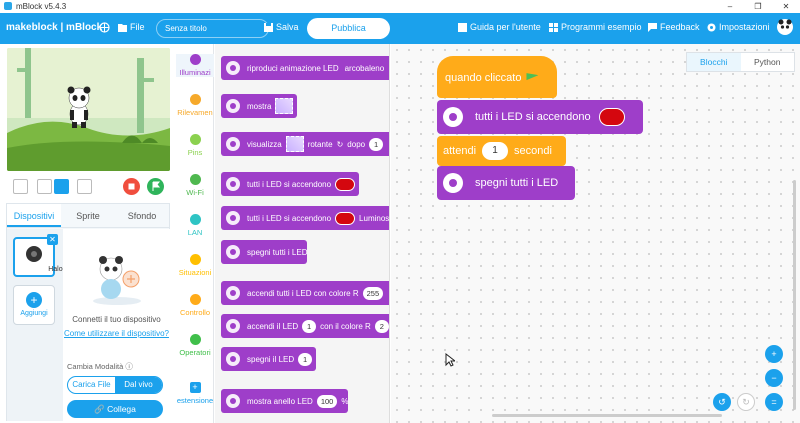 This screenshot has height=423, width=800. What do you see at coordinates (758, 6) in the screenshot?
I see `maximize-button: ❐` at bounding box center [758, 6].